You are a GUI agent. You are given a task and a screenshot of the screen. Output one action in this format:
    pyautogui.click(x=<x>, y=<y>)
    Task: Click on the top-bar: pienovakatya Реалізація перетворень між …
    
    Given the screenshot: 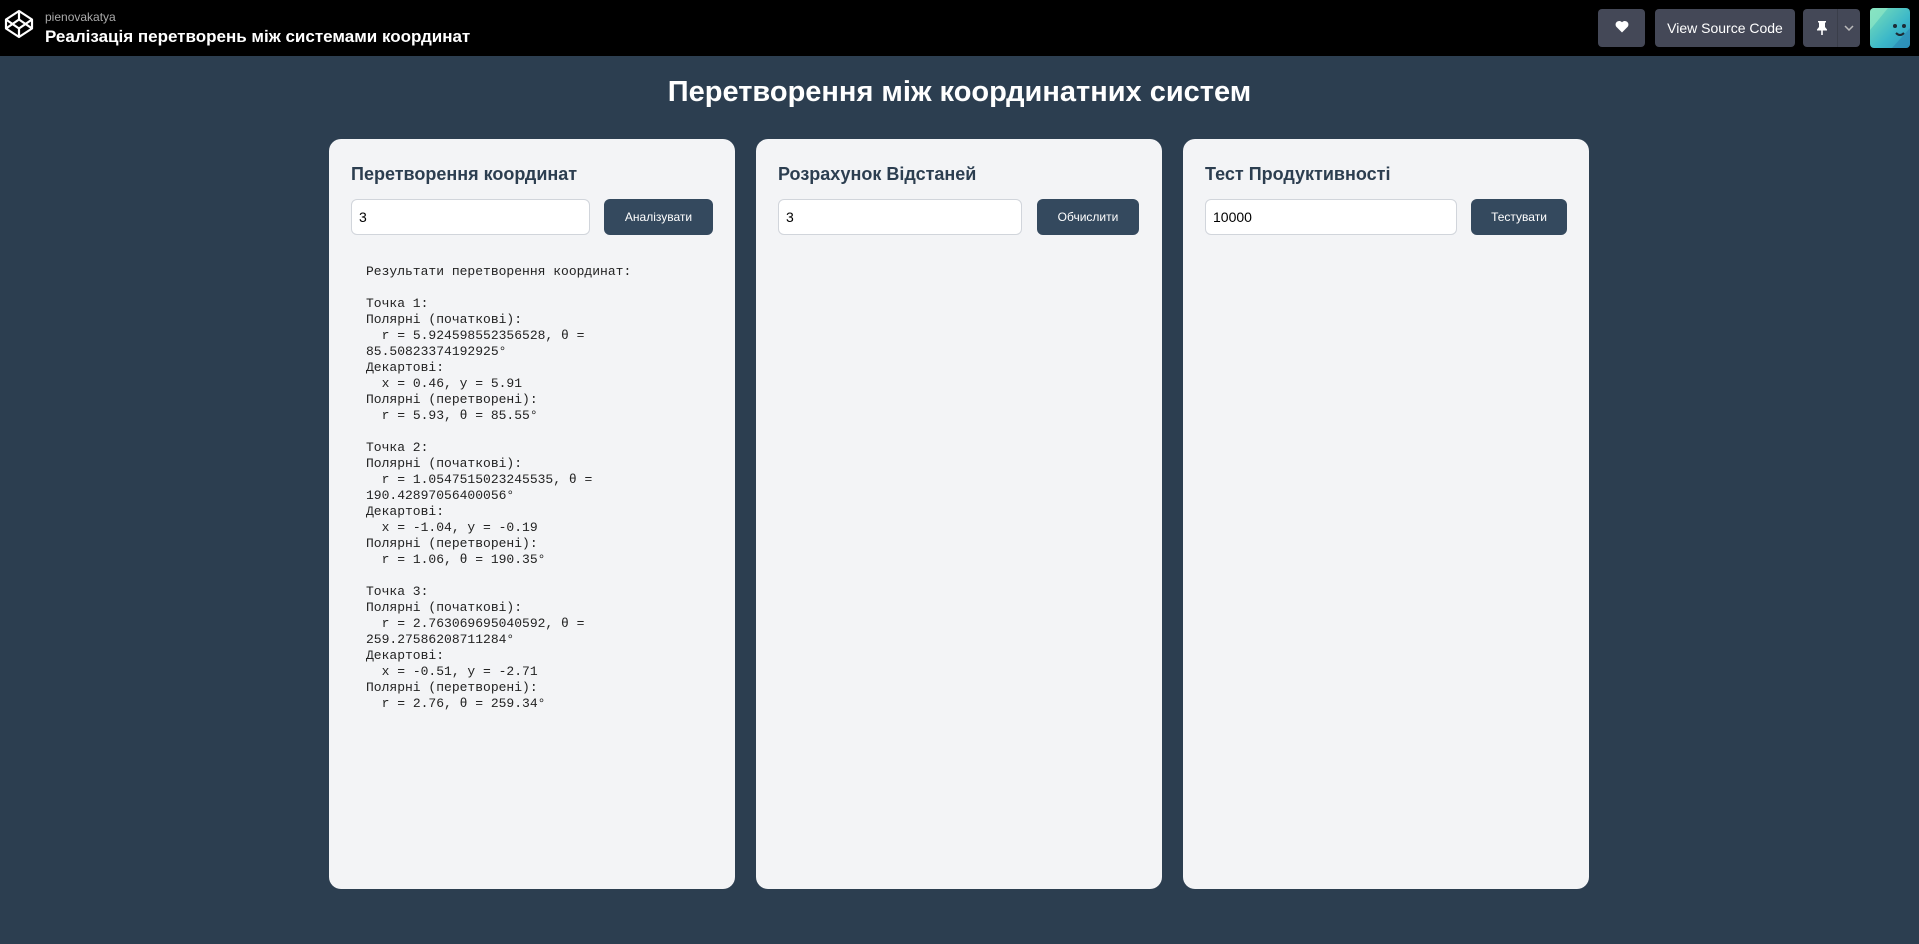 What is the action you would take?
    pyautogui.click(x=959, y=28)
    